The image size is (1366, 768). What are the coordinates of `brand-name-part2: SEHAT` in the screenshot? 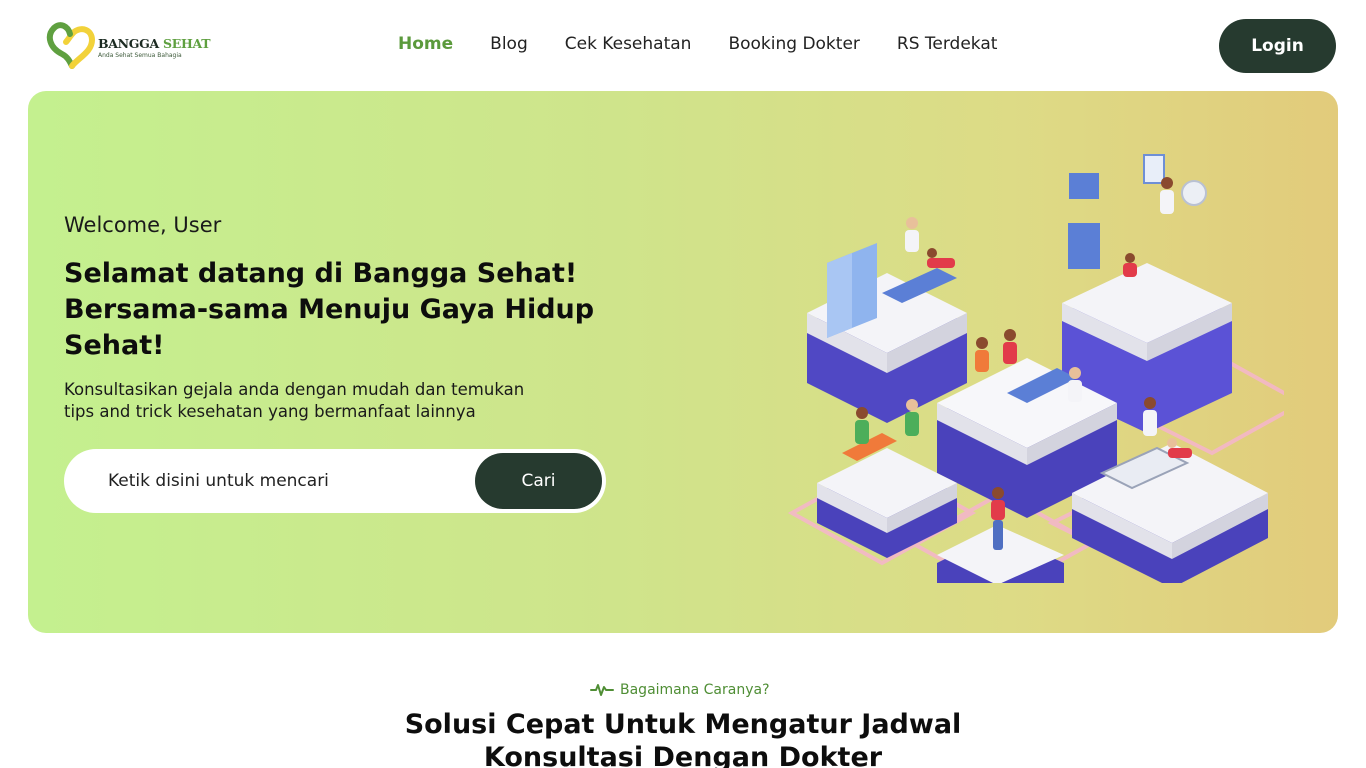 It's located at (187, 43).